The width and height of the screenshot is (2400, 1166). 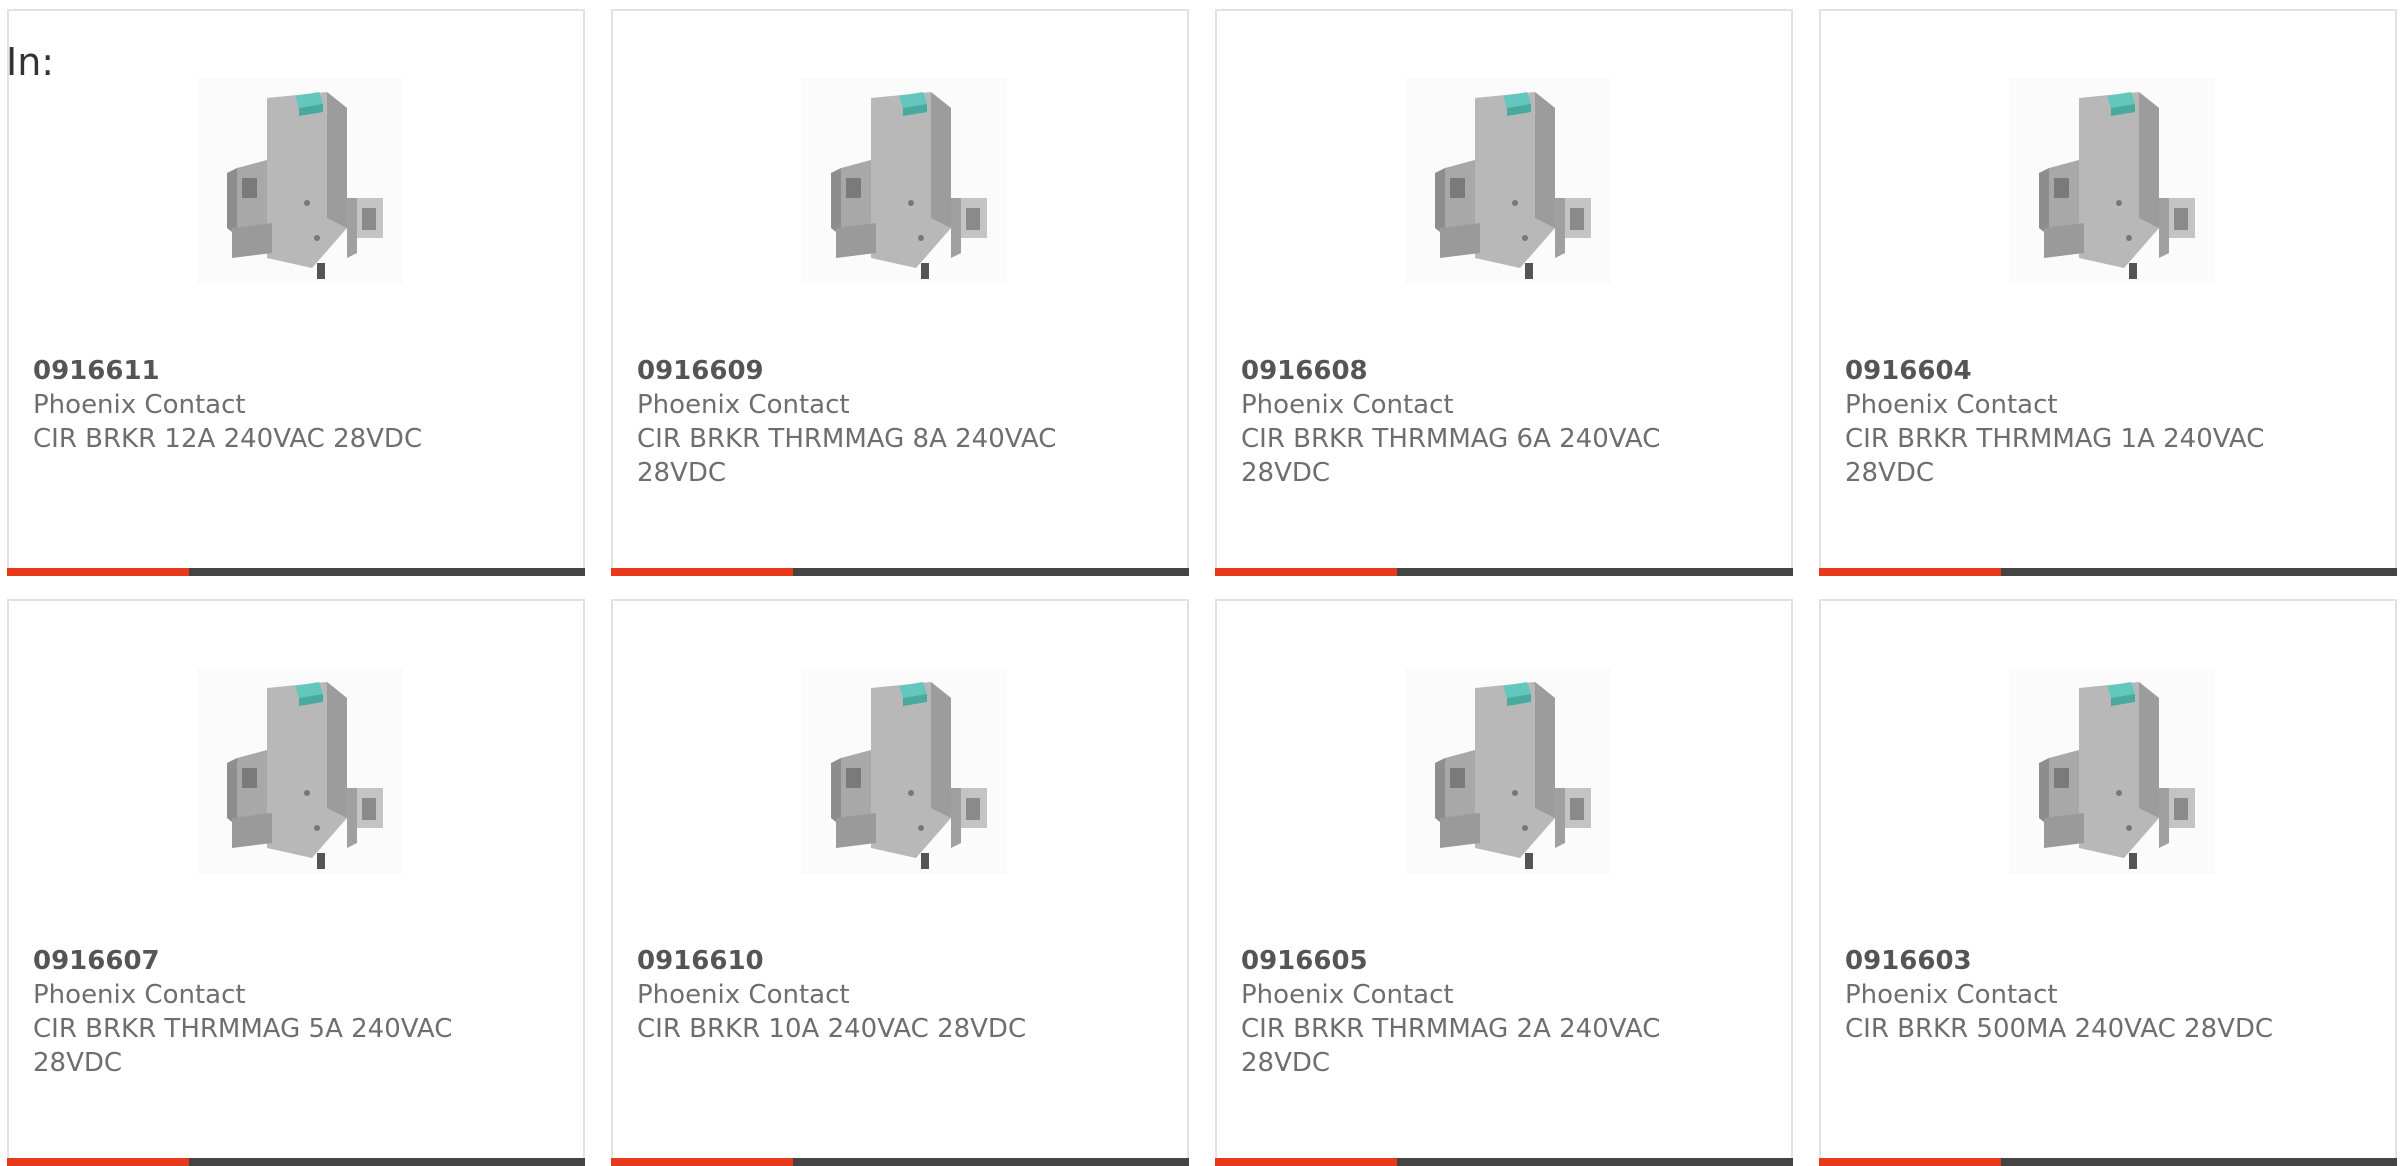 I want to click on product-description: CIR BRKR THRMMAG 2A 240VAC 28VDC, so click(x=1451, y=1046).